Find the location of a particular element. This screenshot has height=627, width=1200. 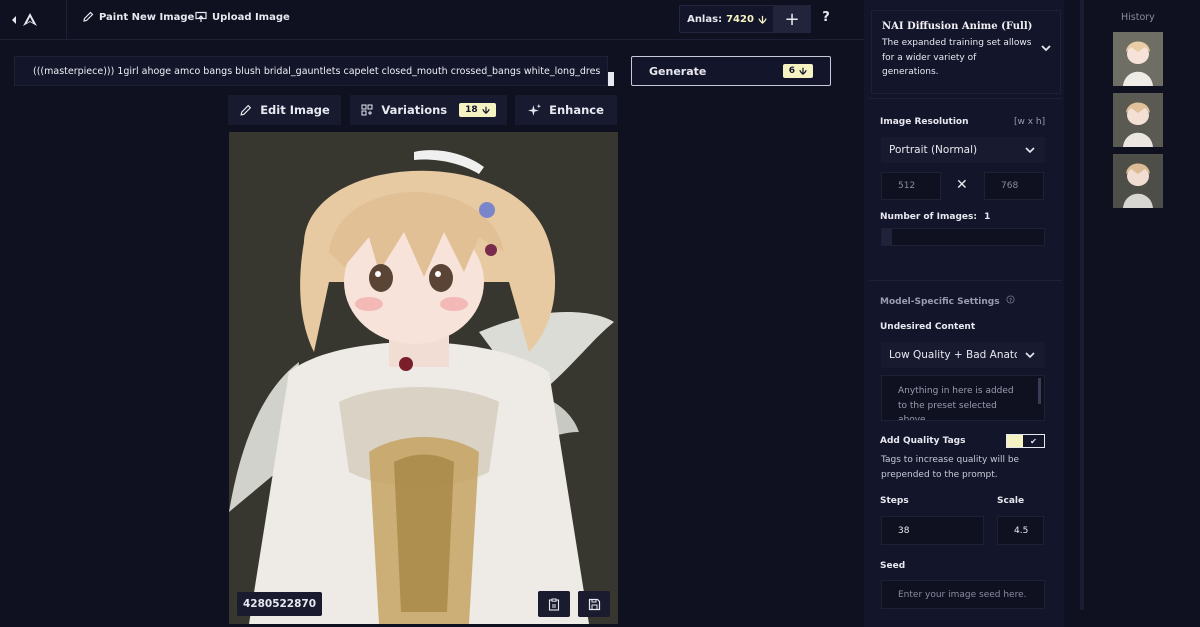

help-circle-icon: ? is located at coordinates (1010, 299).